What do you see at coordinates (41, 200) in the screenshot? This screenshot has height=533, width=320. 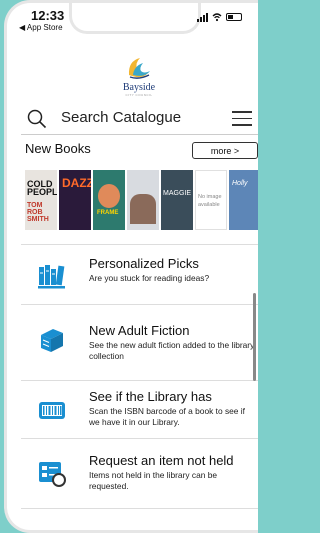 I see `book-cover: COLD PEOPLE TOM ROB SMITH` at bounding box center [41, 200].